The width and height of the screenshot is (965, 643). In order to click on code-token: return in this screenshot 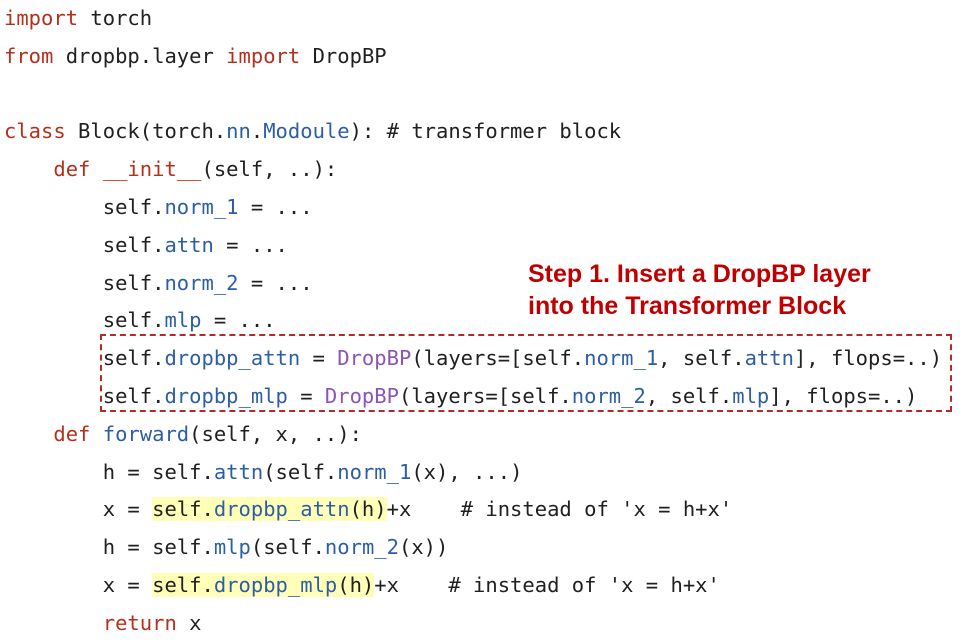, I will do `click(139, 622)`.